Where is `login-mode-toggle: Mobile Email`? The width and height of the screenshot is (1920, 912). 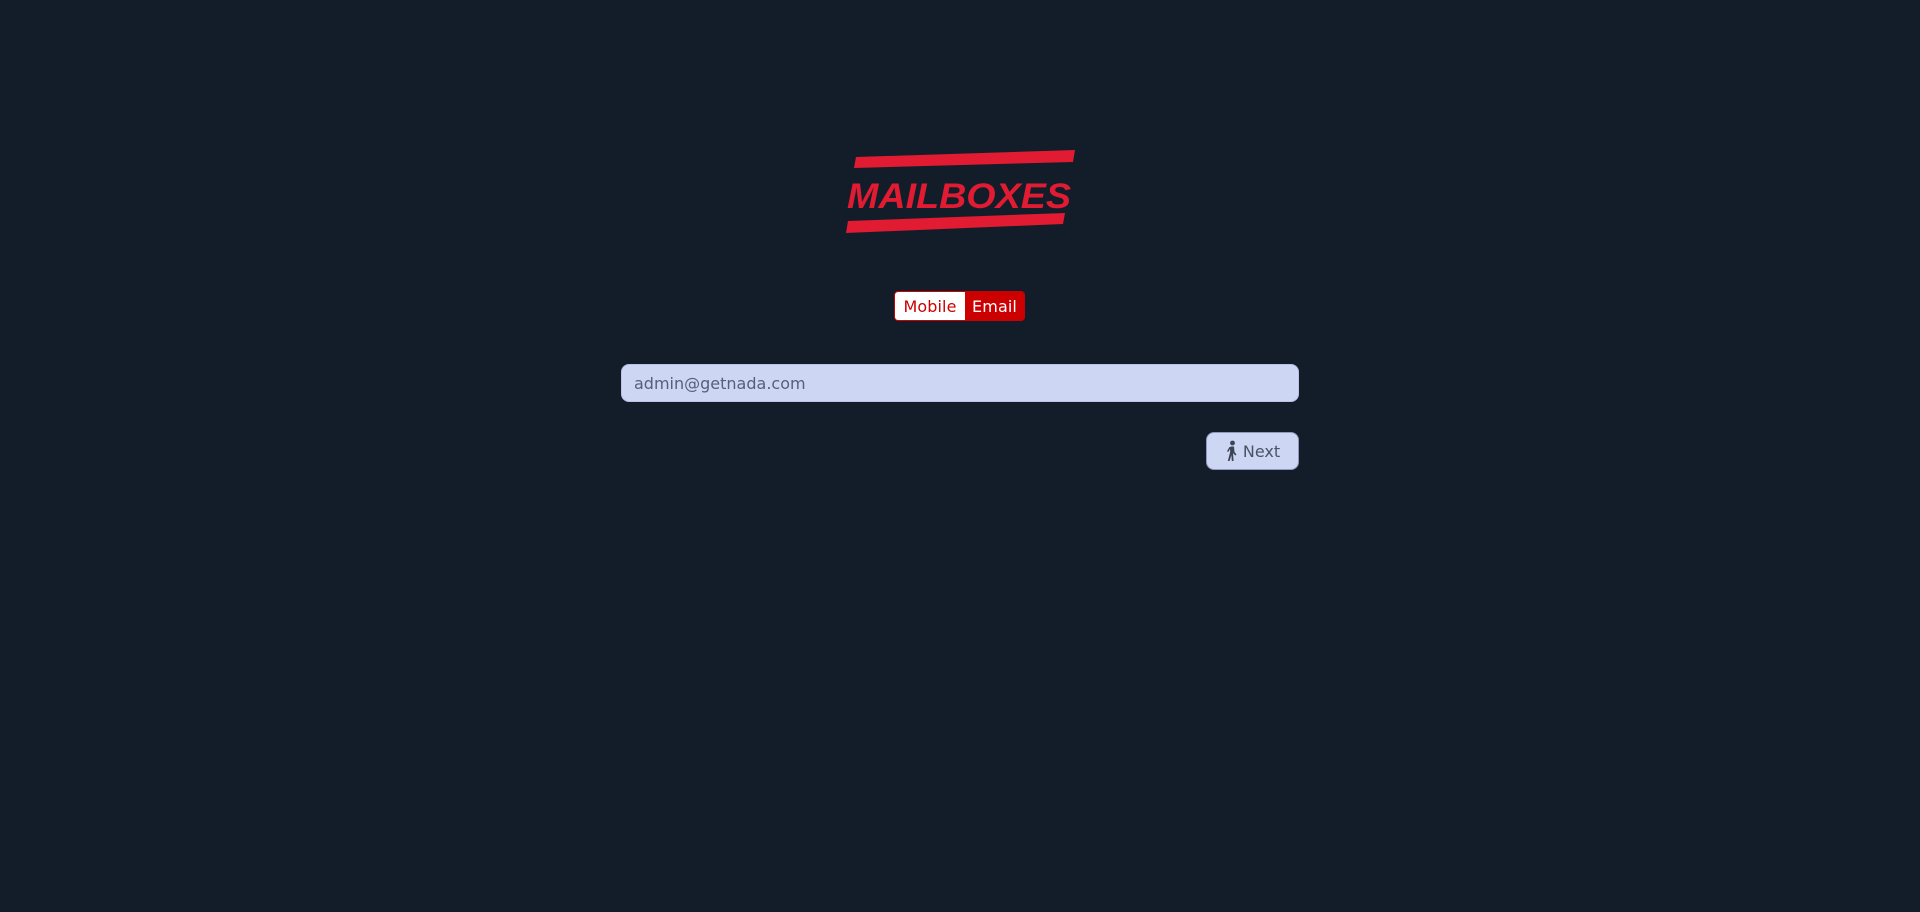
login-mode-toggle: Mobile Email is located at coordinates (959, 306).